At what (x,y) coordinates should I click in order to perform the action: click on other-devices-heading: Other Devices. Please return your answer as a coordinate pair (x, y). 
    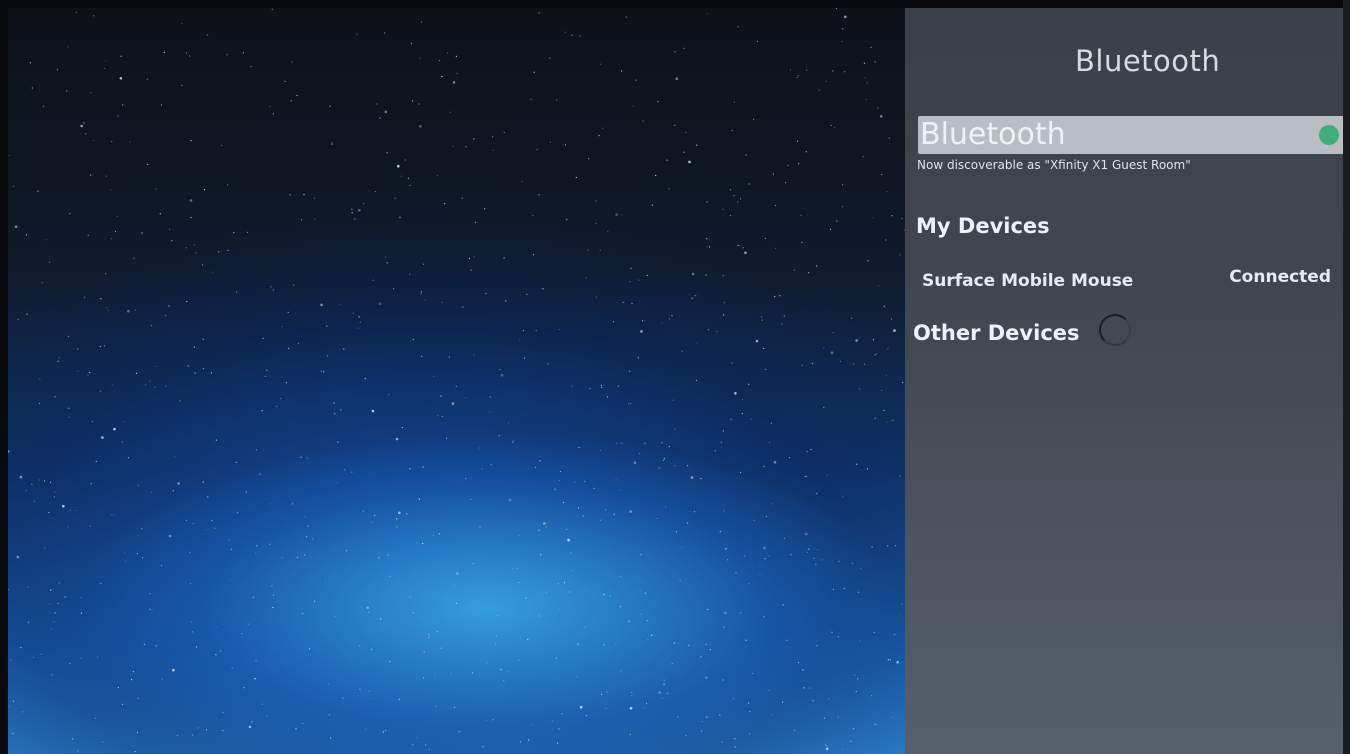
    Looking at the image, I should click on (996, 333).